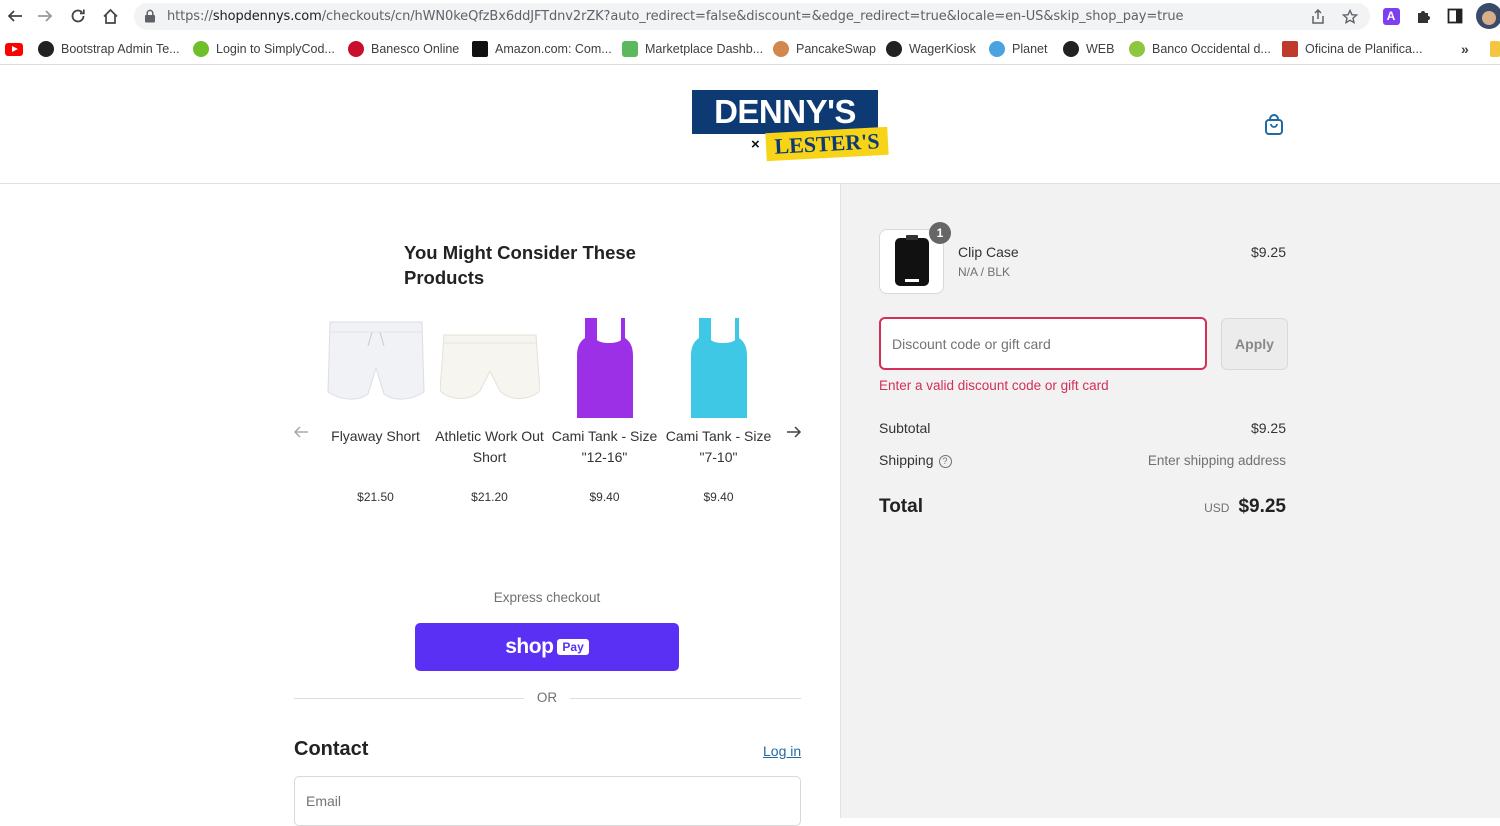 This screenshot has width=1500, height=826. I want to click on product-card: Athletic Work Out Short $21.20, so click(489, 409).